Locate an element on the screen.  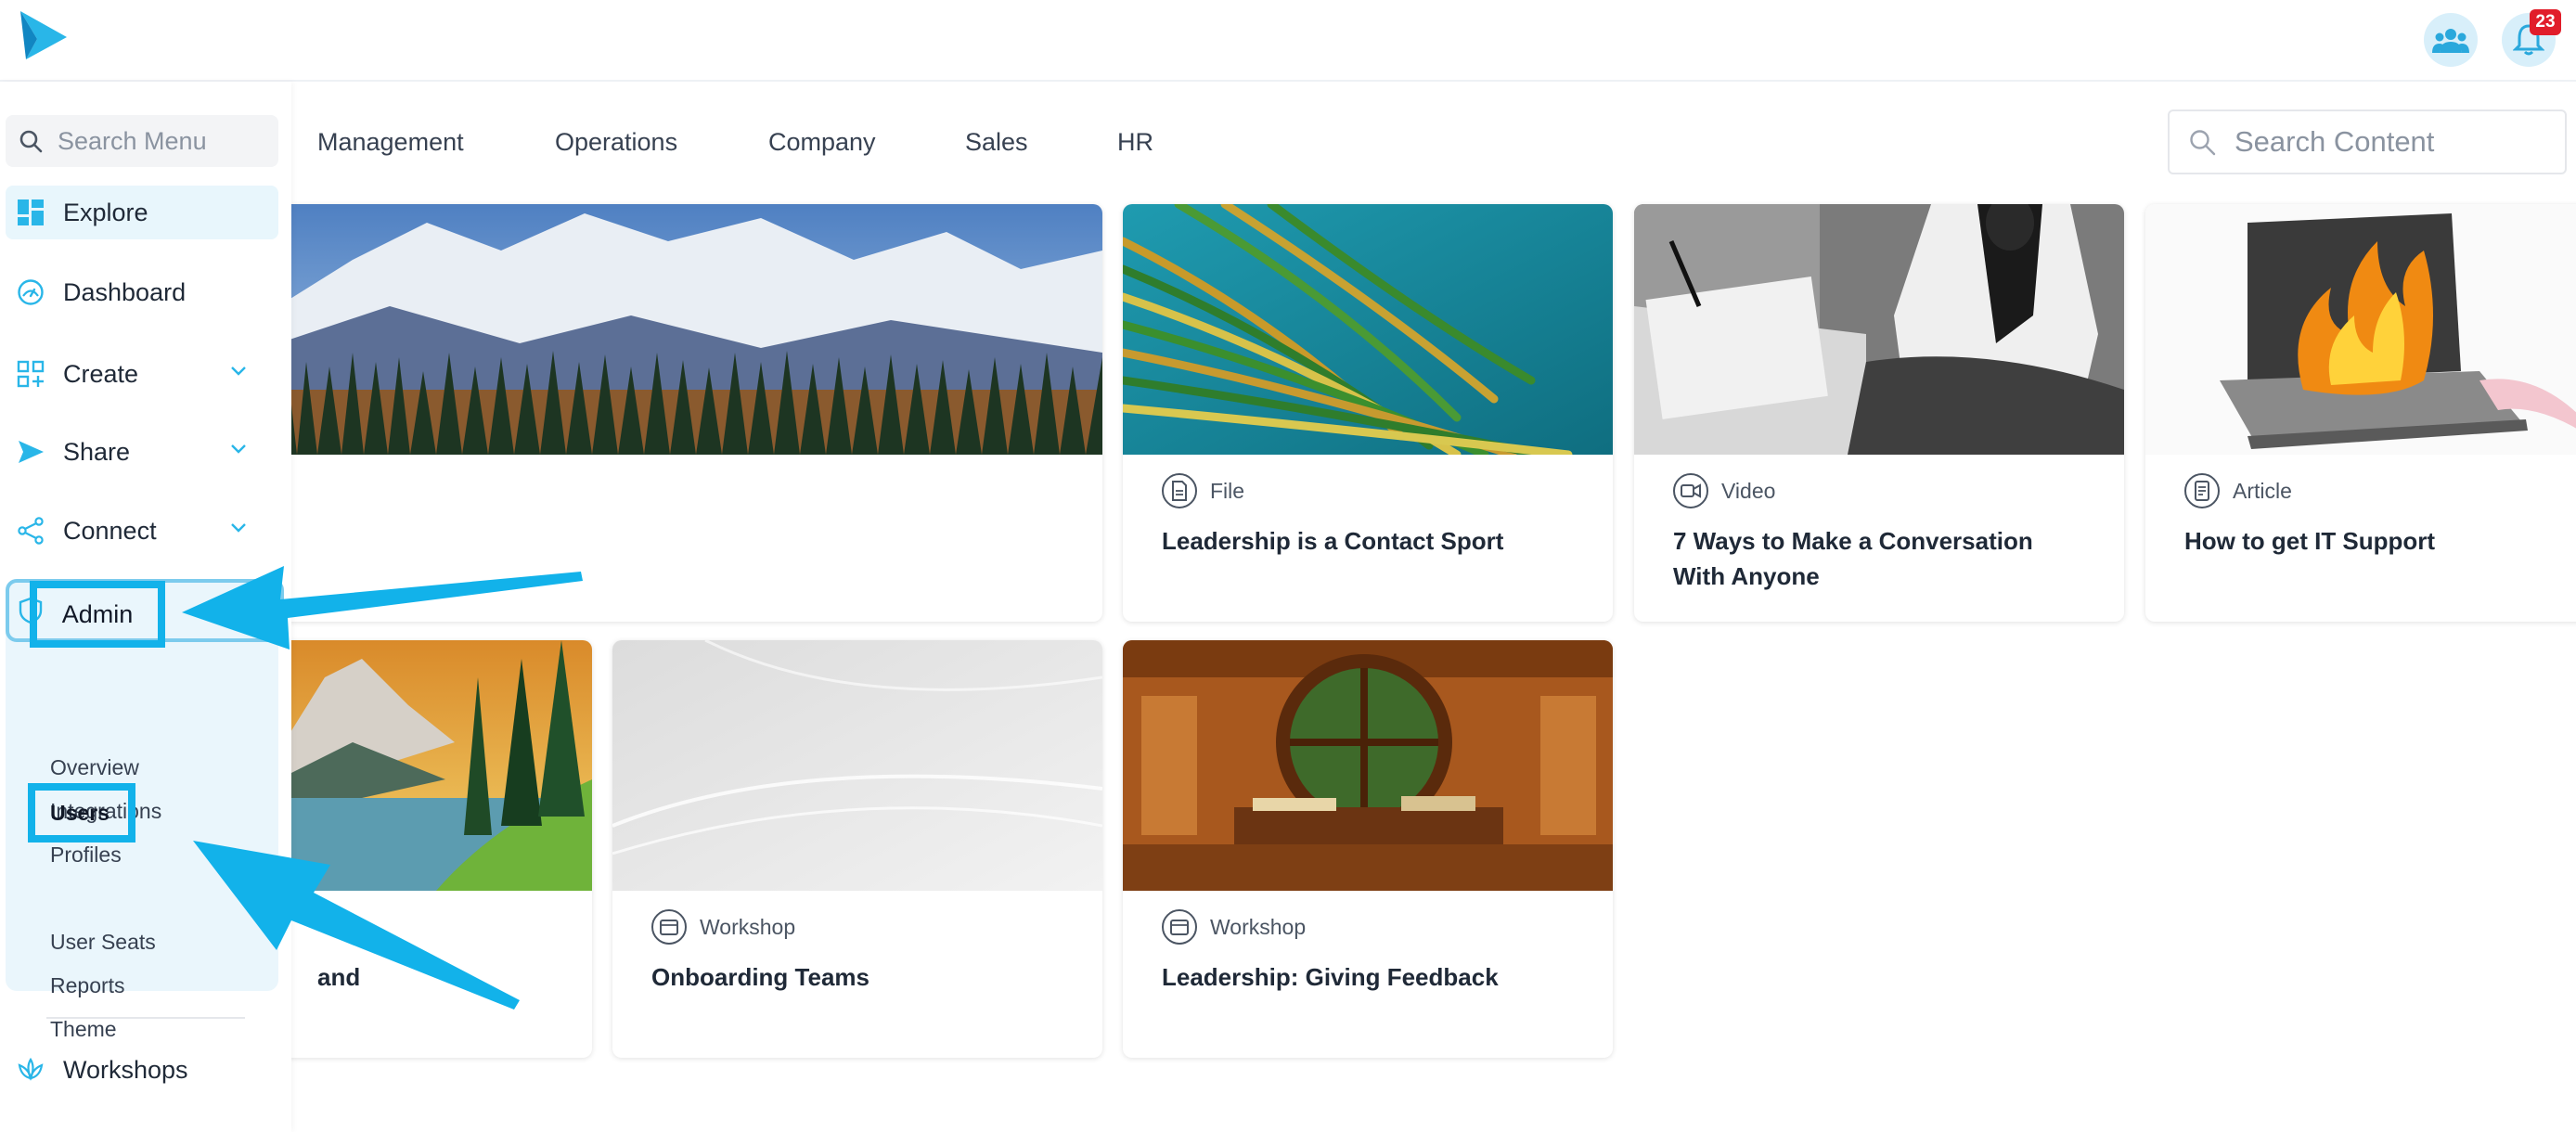
card-image-laptop-fire is located at coordinates (2360, 330).